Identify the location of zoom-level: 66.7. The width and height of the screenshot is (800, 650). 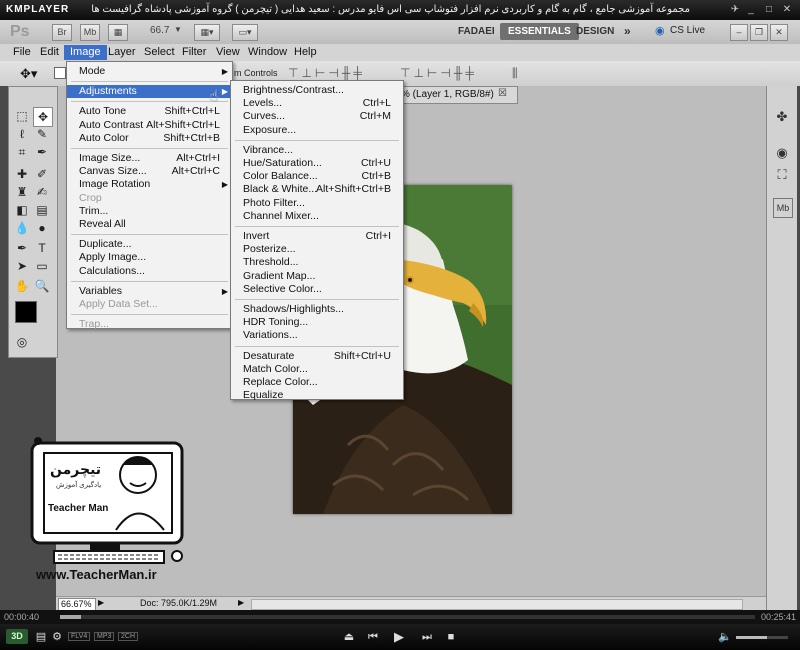
(159, 30).